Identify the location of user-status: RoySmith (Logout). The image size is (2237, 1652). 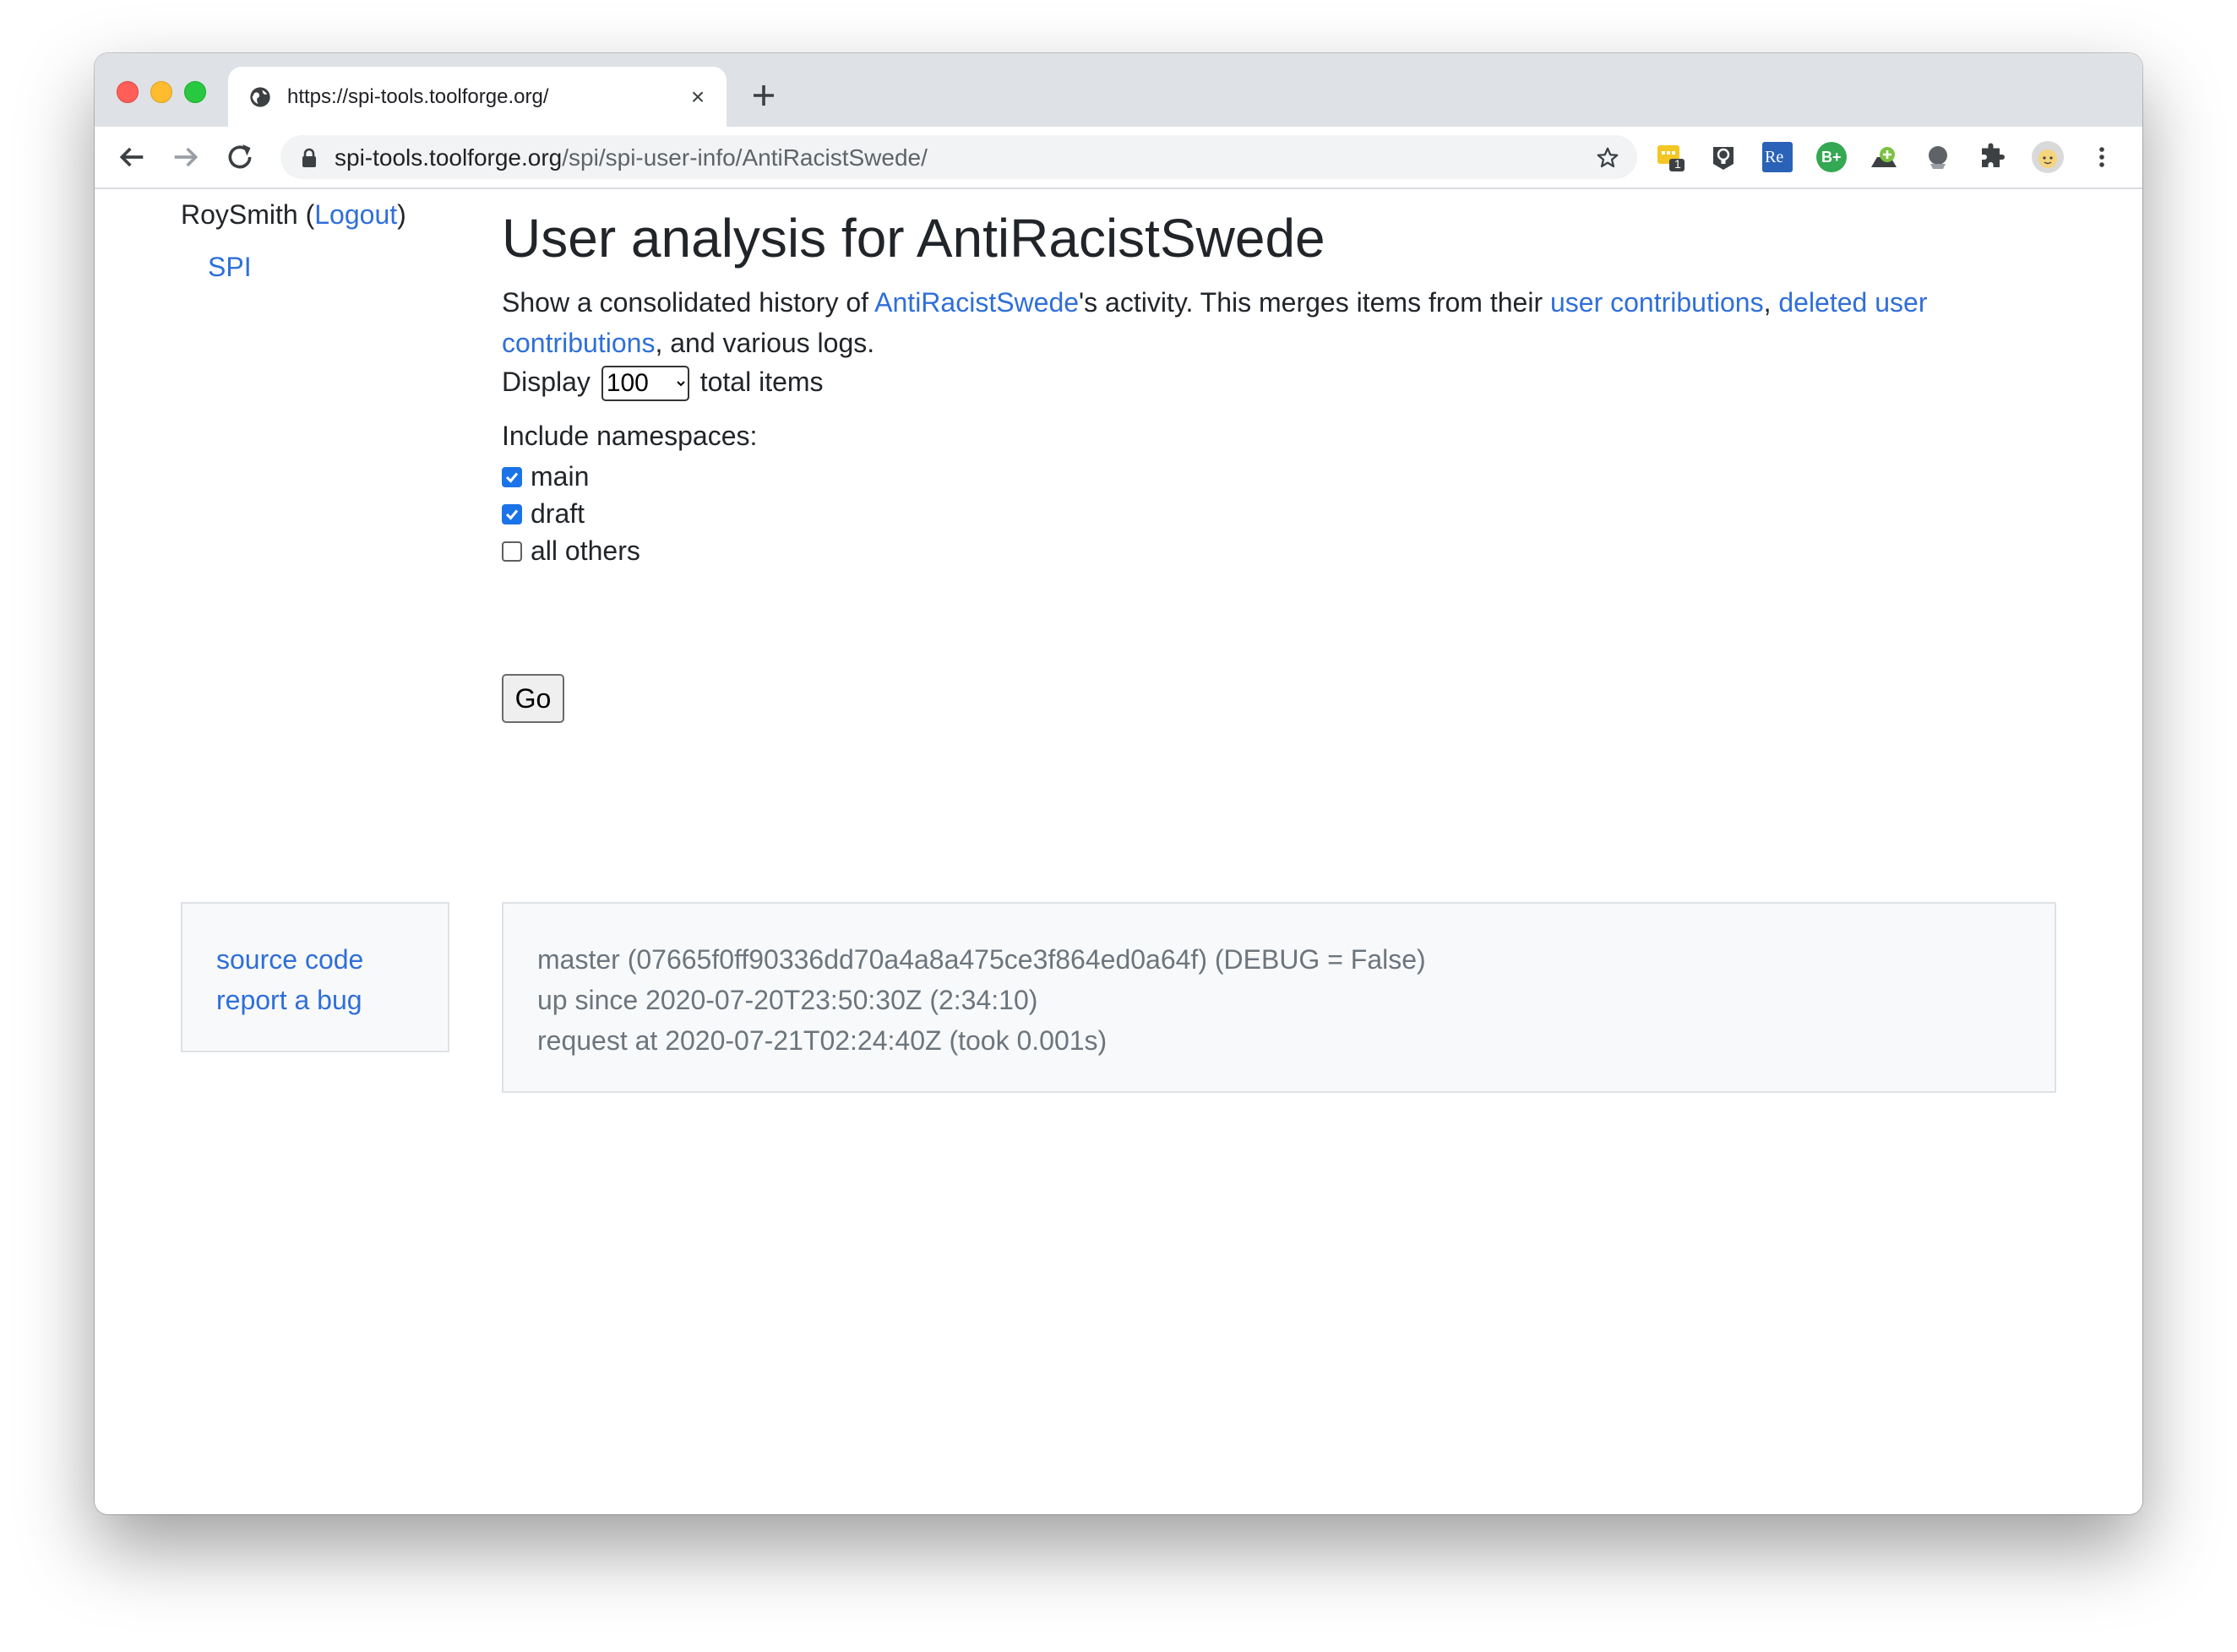
(294, 214).